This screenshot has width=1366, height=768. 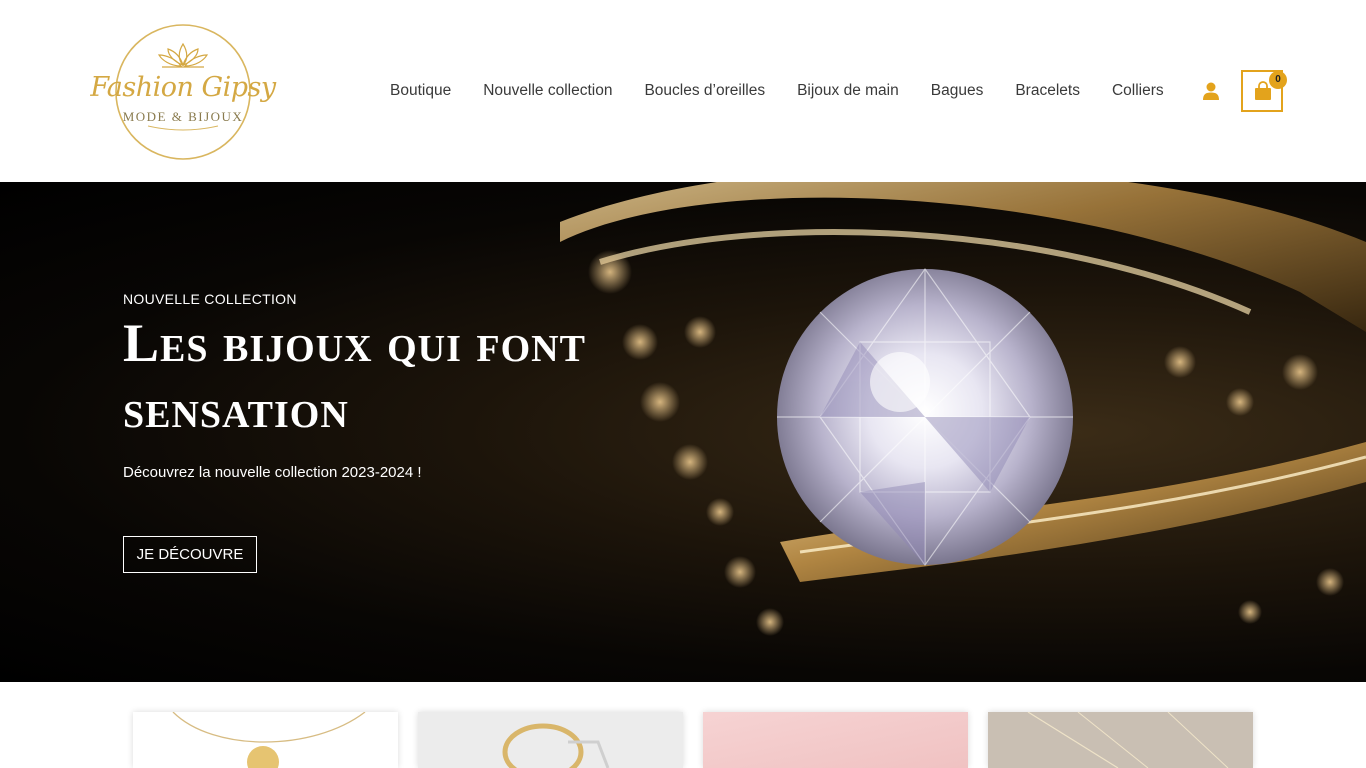 I want to click on necklace-pendant-image, so click(x=265, y=740).